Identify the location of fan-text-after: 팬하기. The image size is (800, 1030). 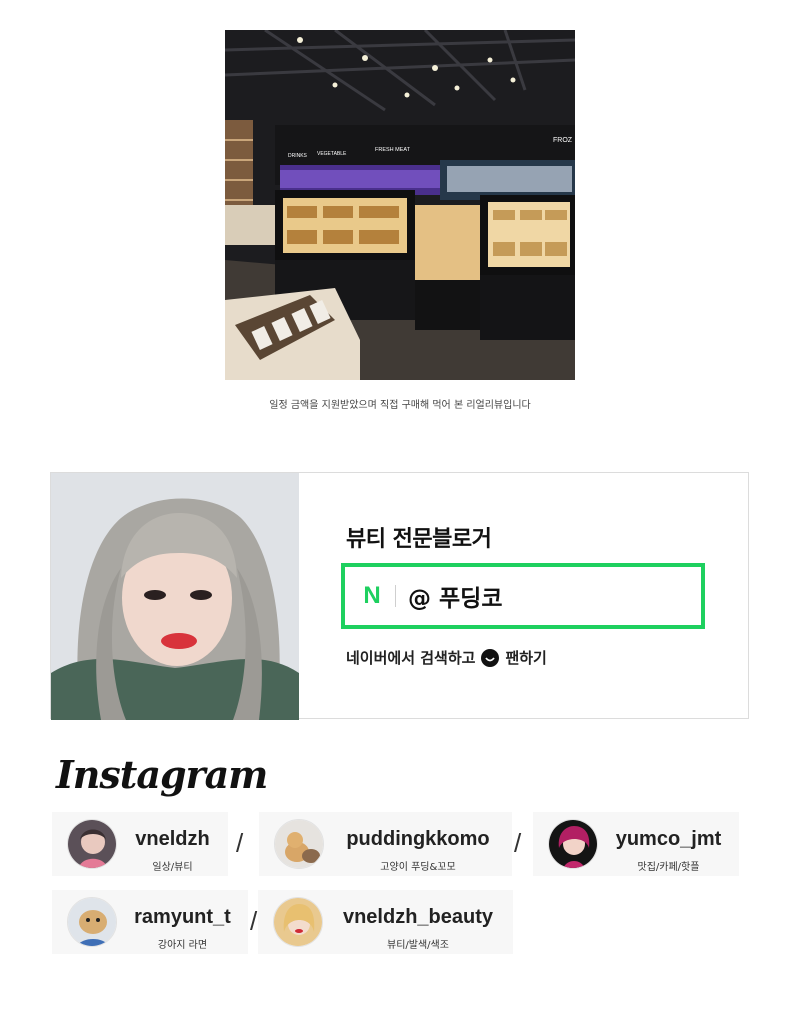
(526, 658).